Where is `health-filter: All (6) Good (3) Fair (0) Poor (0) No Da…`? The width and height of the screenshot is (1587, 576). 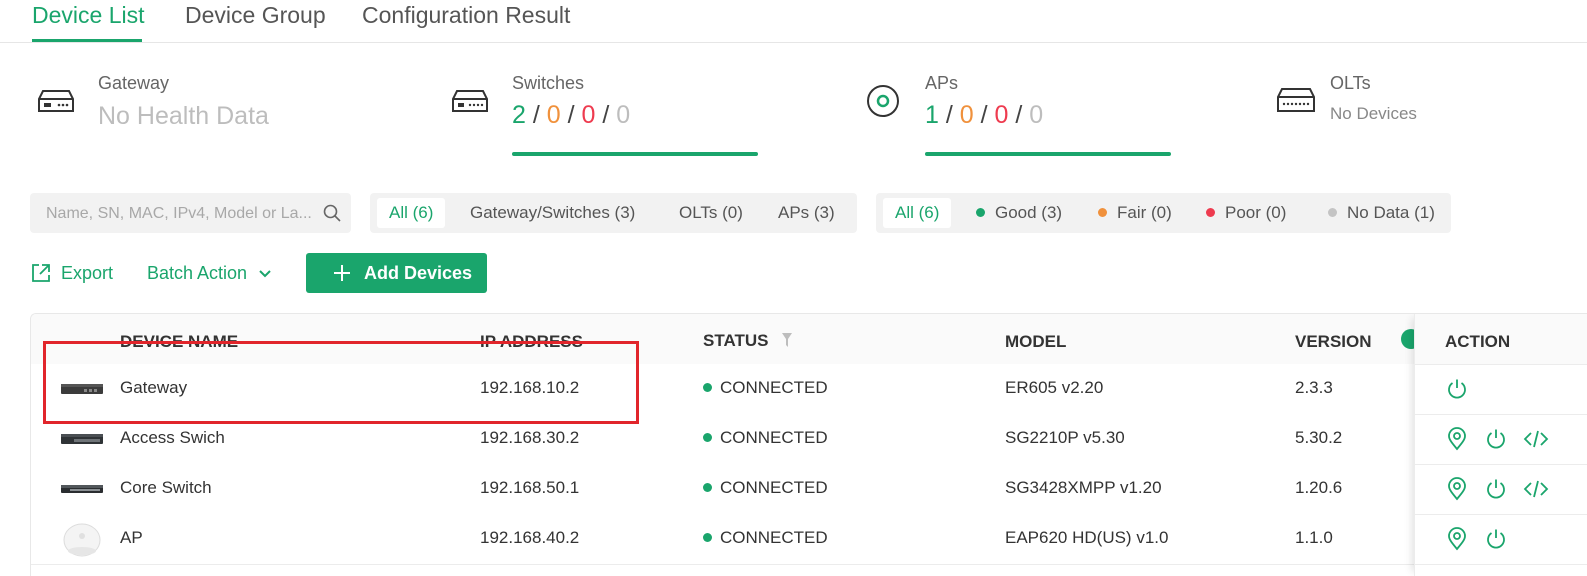 health-filter: All (6) Good (3) Fair (0) Poor (0) No Da… is located at coordinates (1163, 213).